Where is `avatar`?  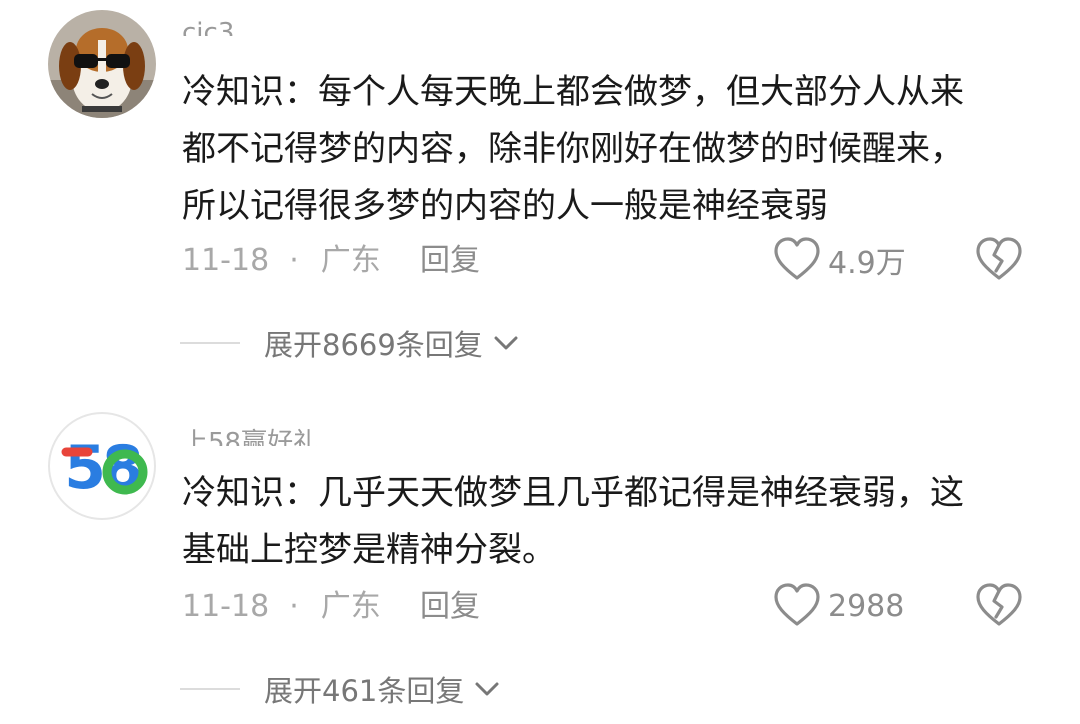 avatar is located at coordinates (102, 64).